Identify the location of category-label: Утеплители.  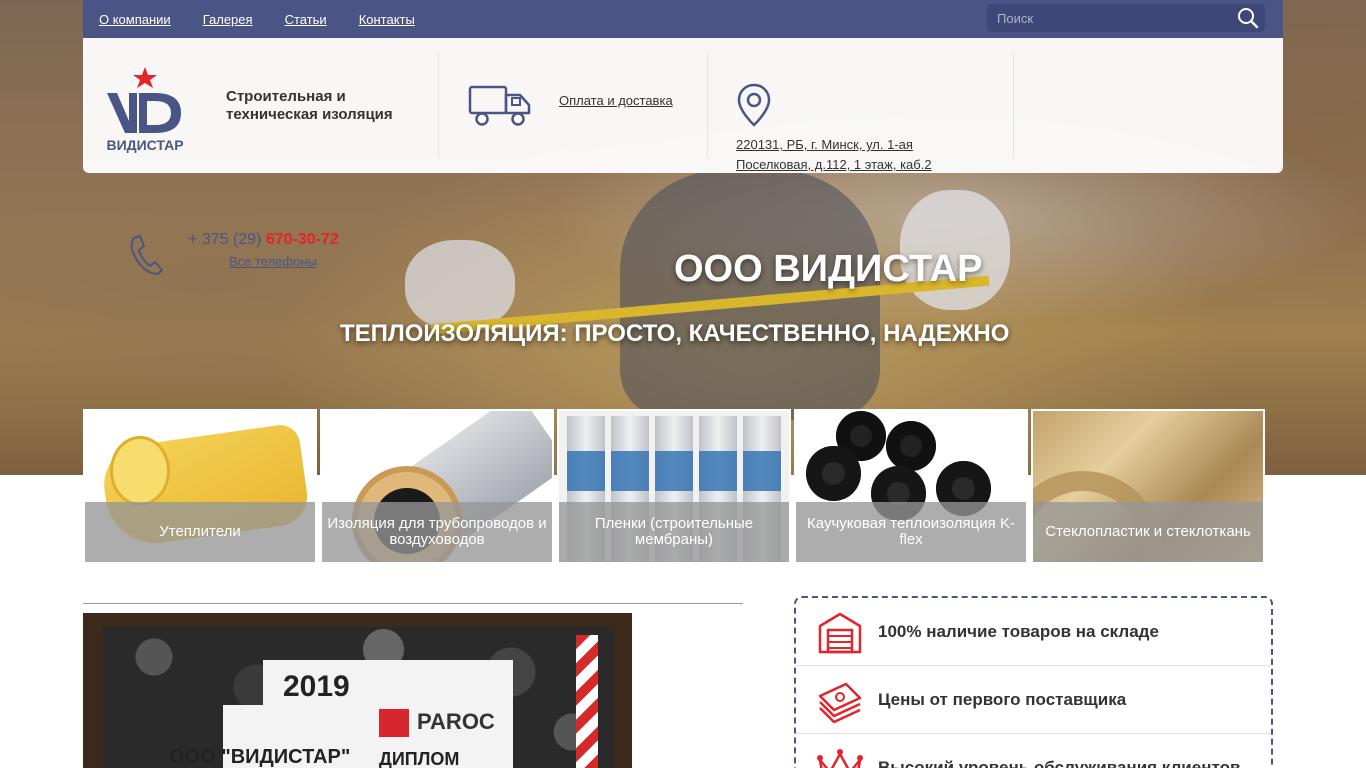
(200, 532).